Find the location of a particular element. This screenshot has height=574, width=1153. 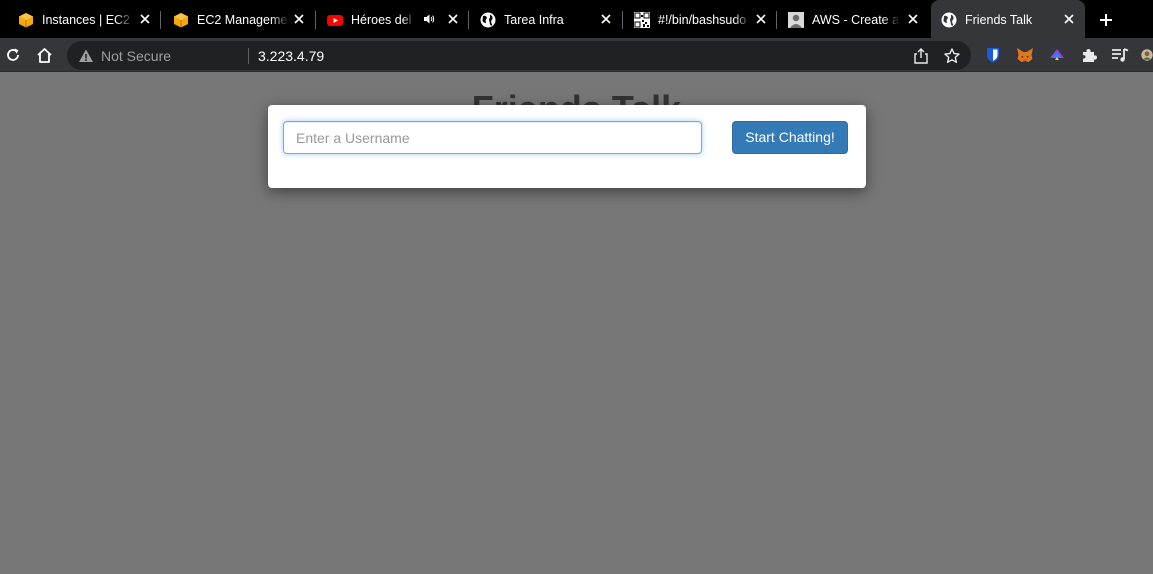

youtube-icon is located at coordinates (335, 20).